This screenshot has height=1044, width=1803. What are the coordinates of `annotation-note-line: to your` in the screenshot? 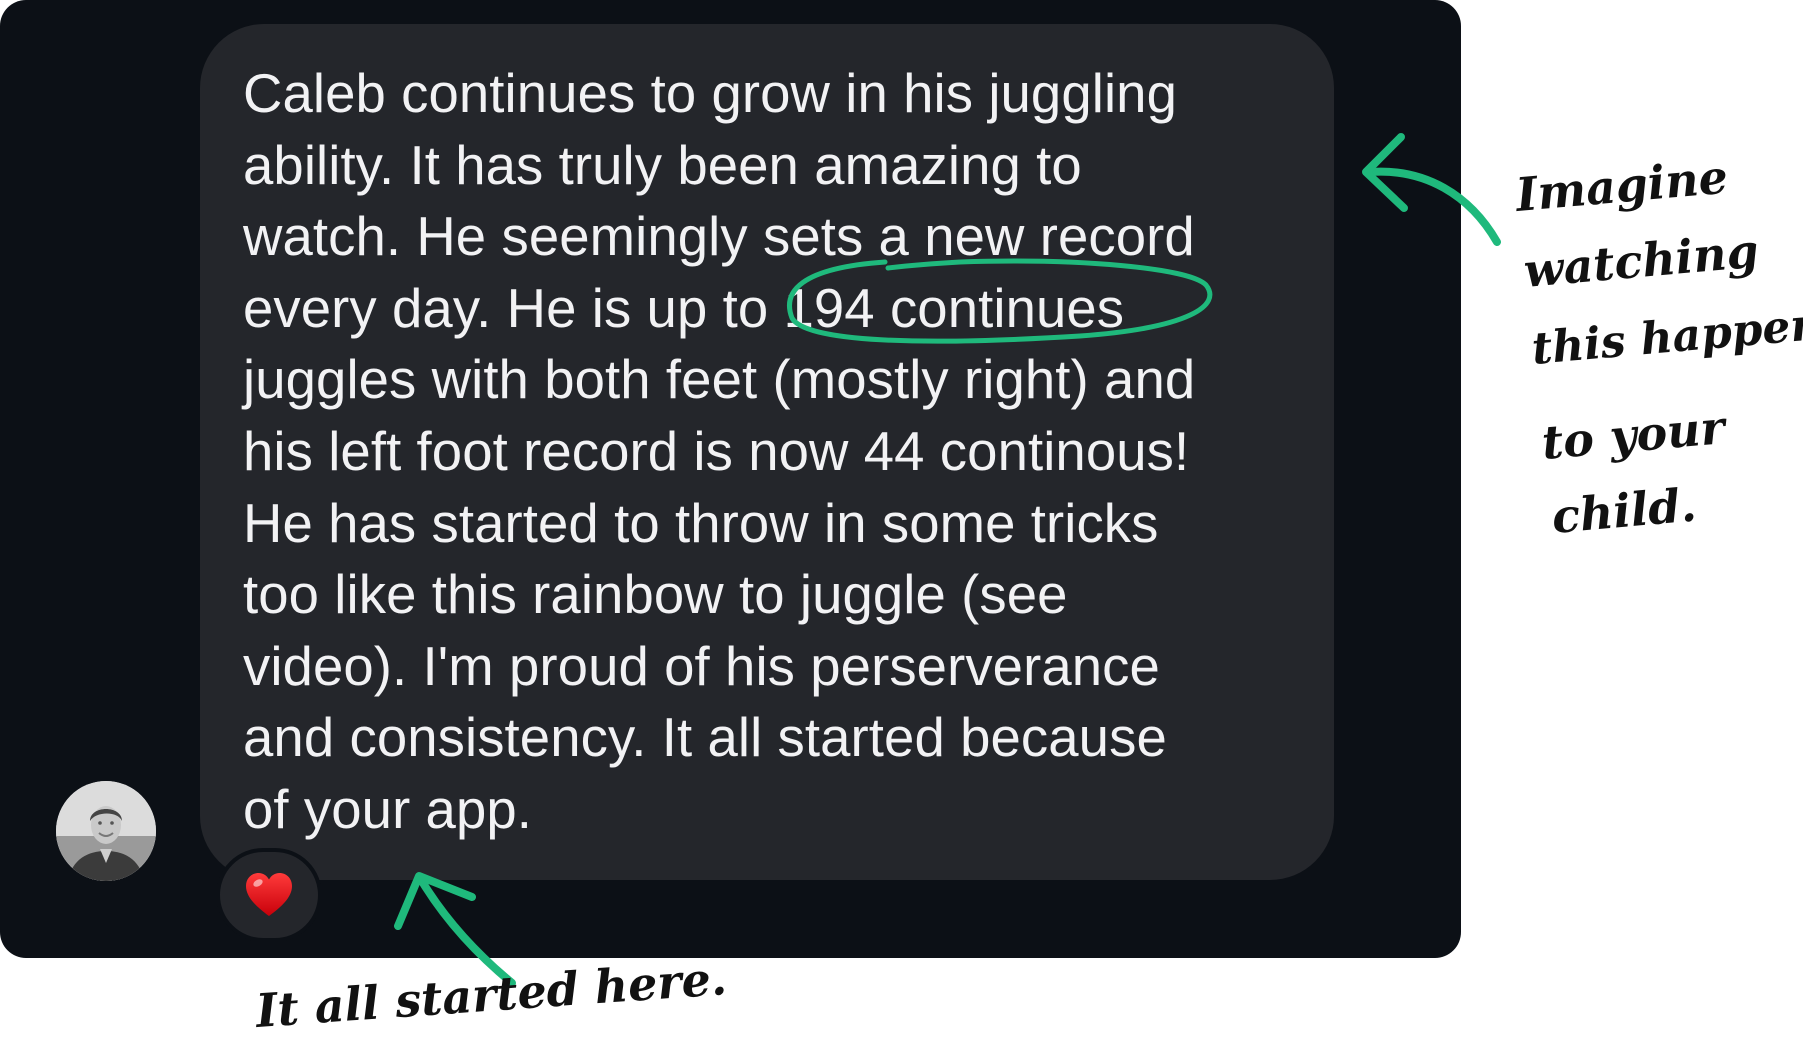 It's located at (1633, 435).